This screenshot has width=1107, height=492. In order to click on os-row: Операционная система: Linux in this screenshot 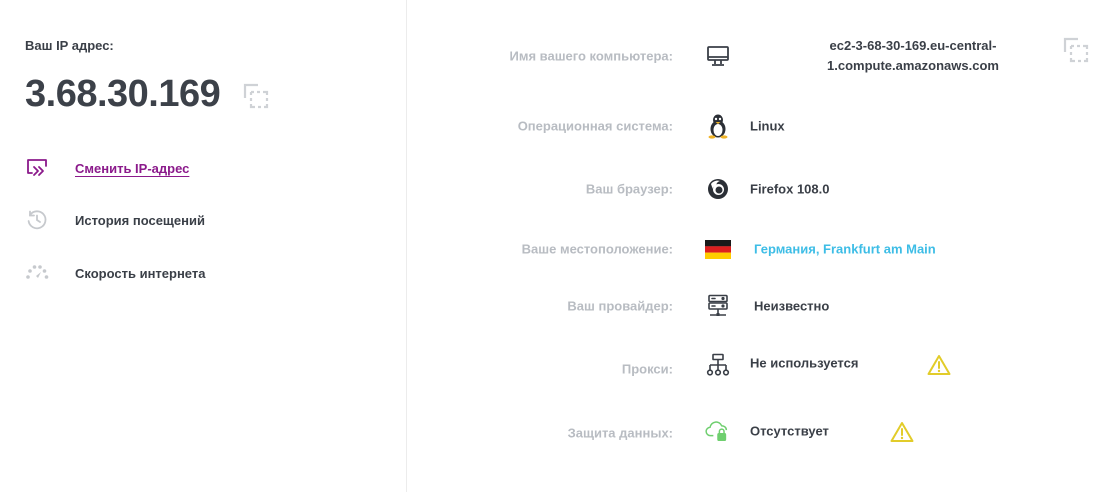, I will do `click(757, 126)`.